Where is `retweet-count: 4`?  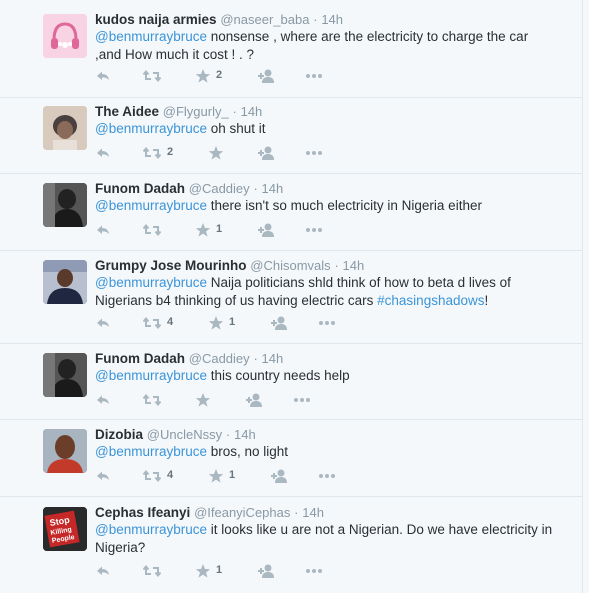
retweet-count: 4 is located at coordinates (170, 475).